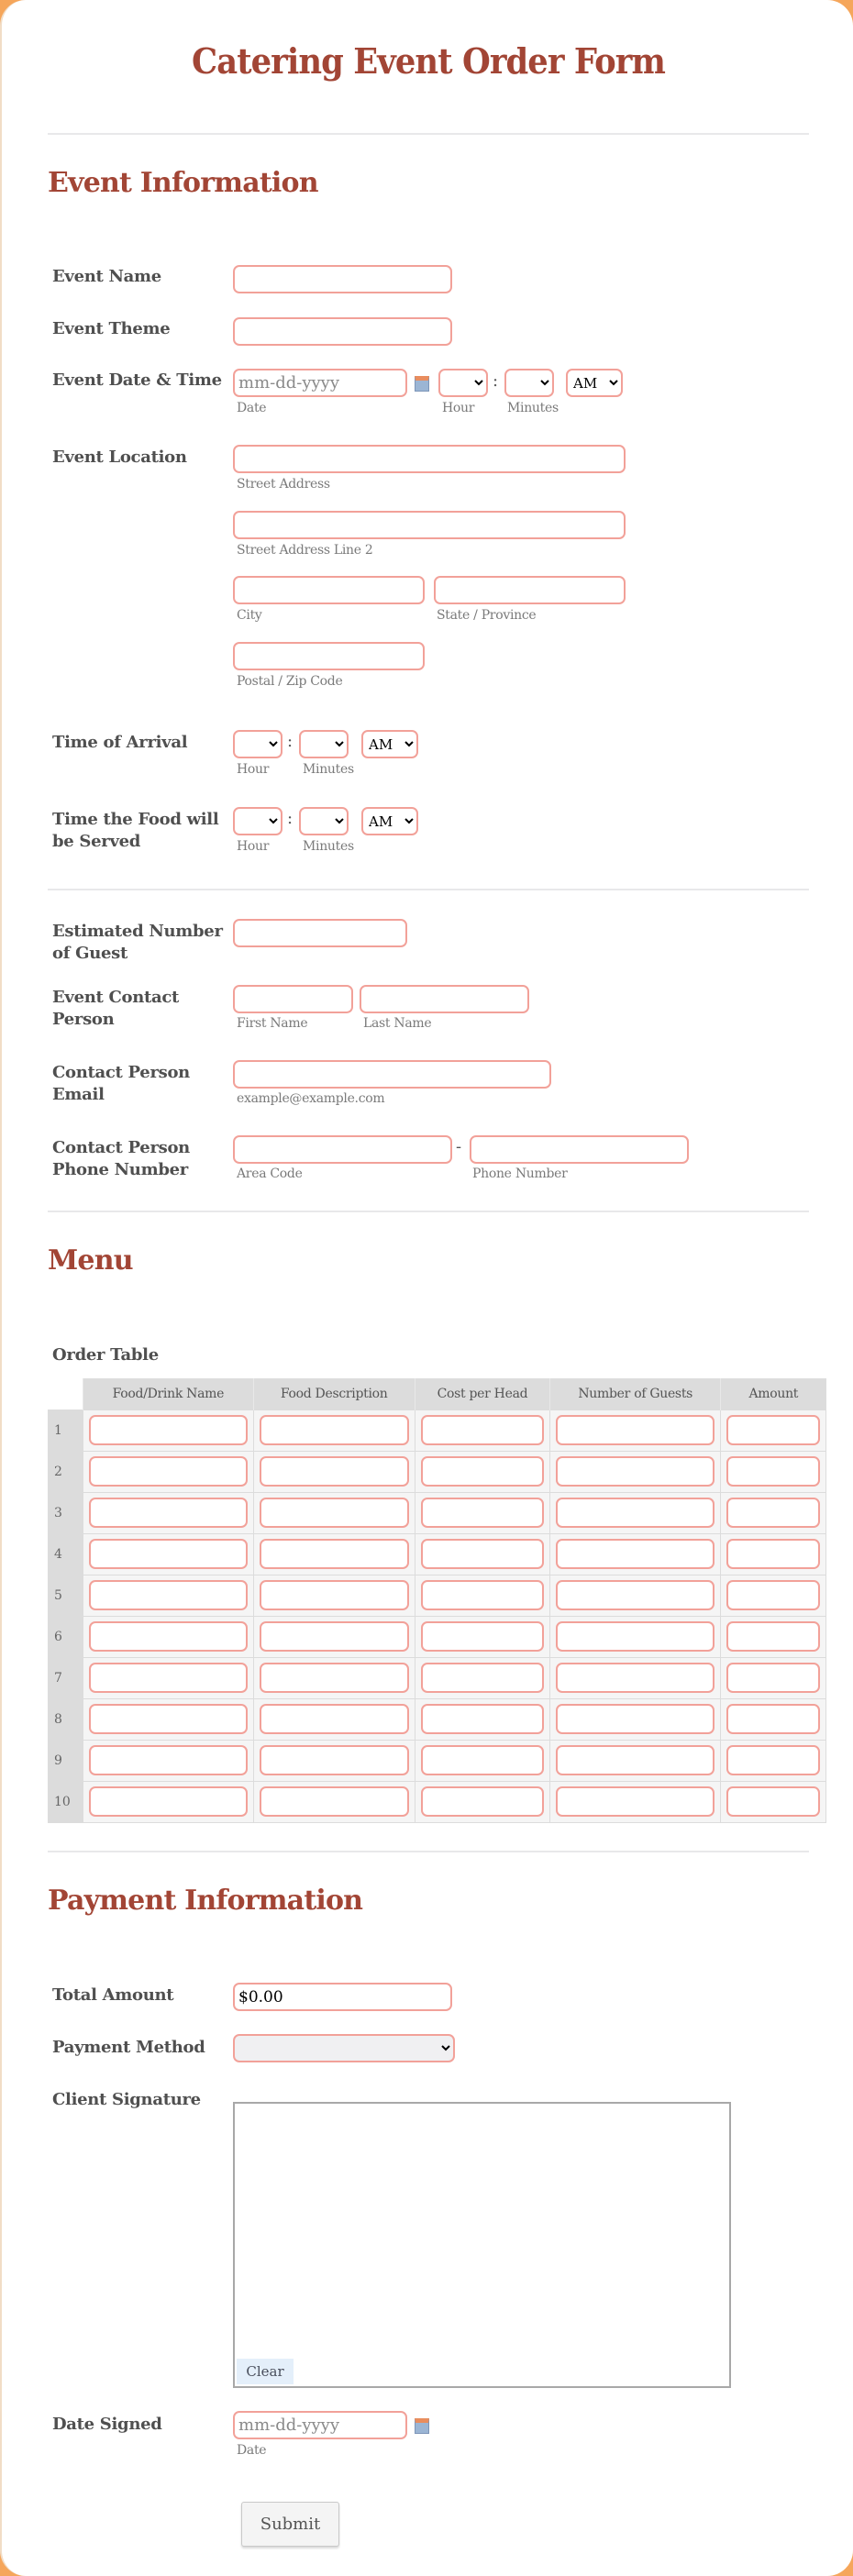 The width and height of the screenshot is (853, 2576). I want to click on guests-input, so click(320, 933).